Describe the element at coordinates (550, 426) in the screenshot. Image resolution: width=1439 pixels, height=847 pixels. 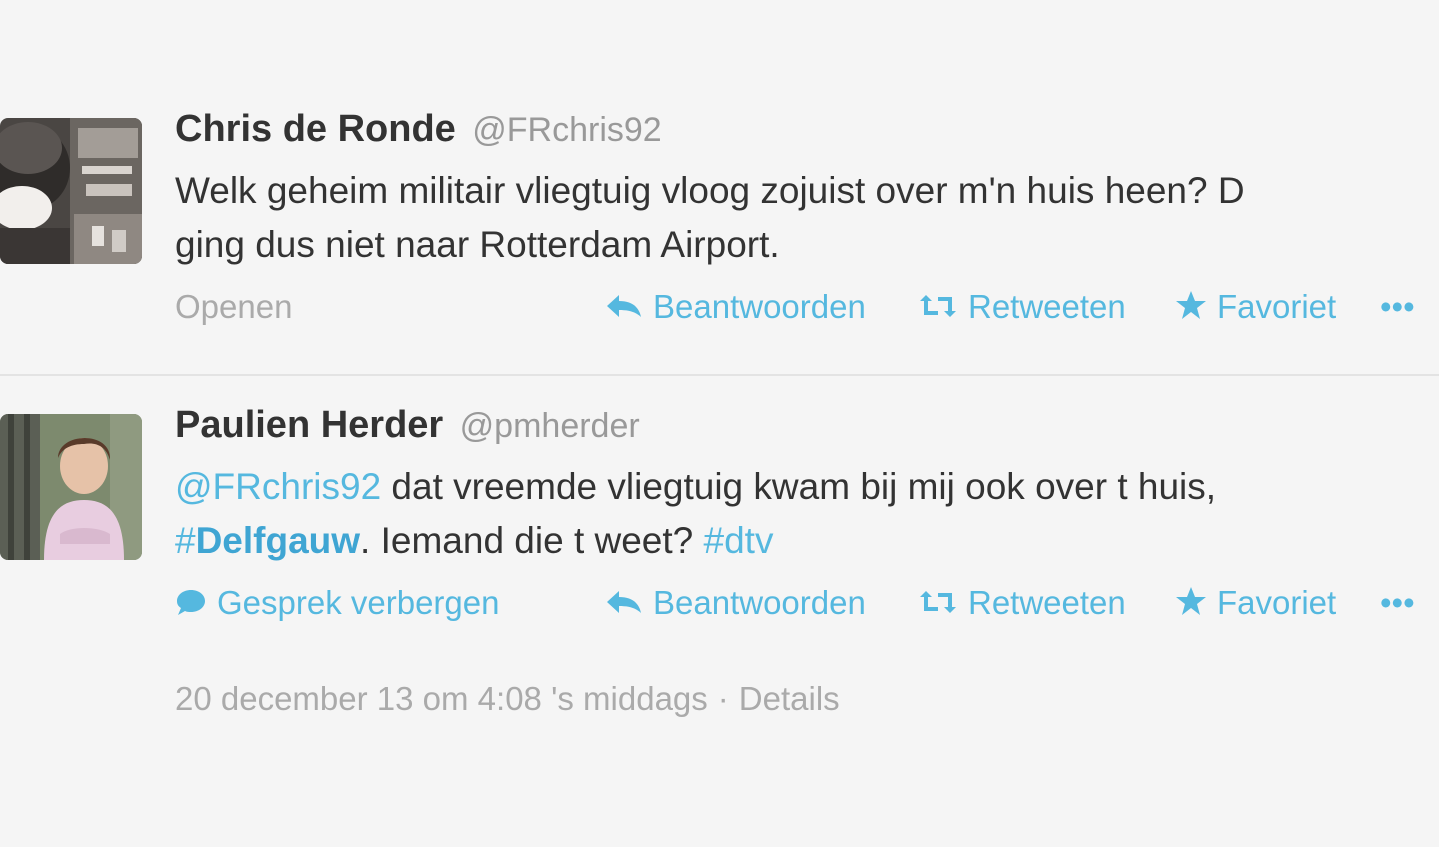
I see `username: @pmherder` at that location.